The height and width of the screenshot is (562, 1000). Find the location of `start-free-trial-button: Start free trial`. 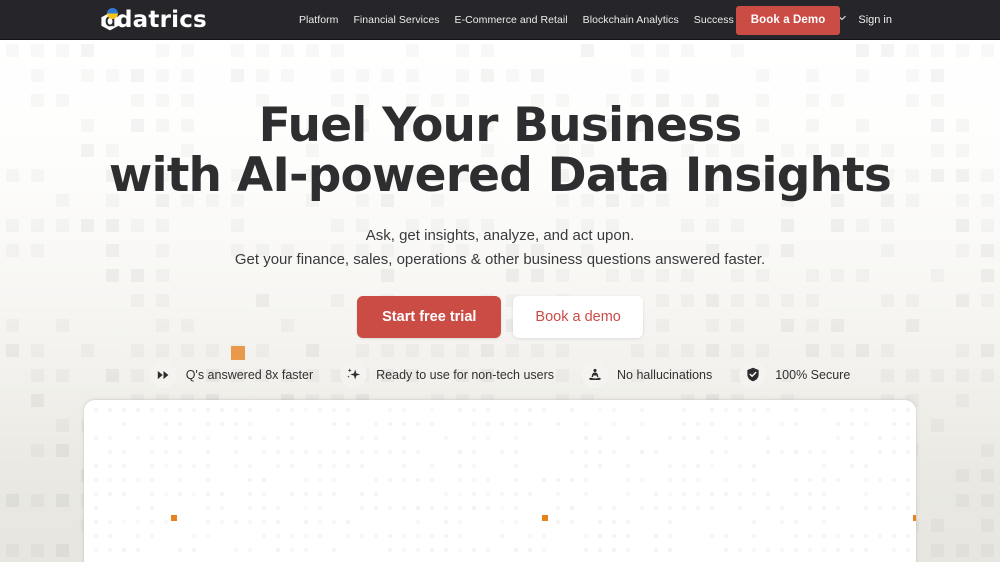

start-free-trial-button: Start free trial is located at coordinates (429, 317).